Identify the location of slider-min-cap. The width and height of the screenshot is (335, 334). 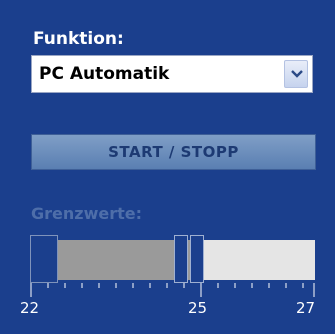
(44, 259).